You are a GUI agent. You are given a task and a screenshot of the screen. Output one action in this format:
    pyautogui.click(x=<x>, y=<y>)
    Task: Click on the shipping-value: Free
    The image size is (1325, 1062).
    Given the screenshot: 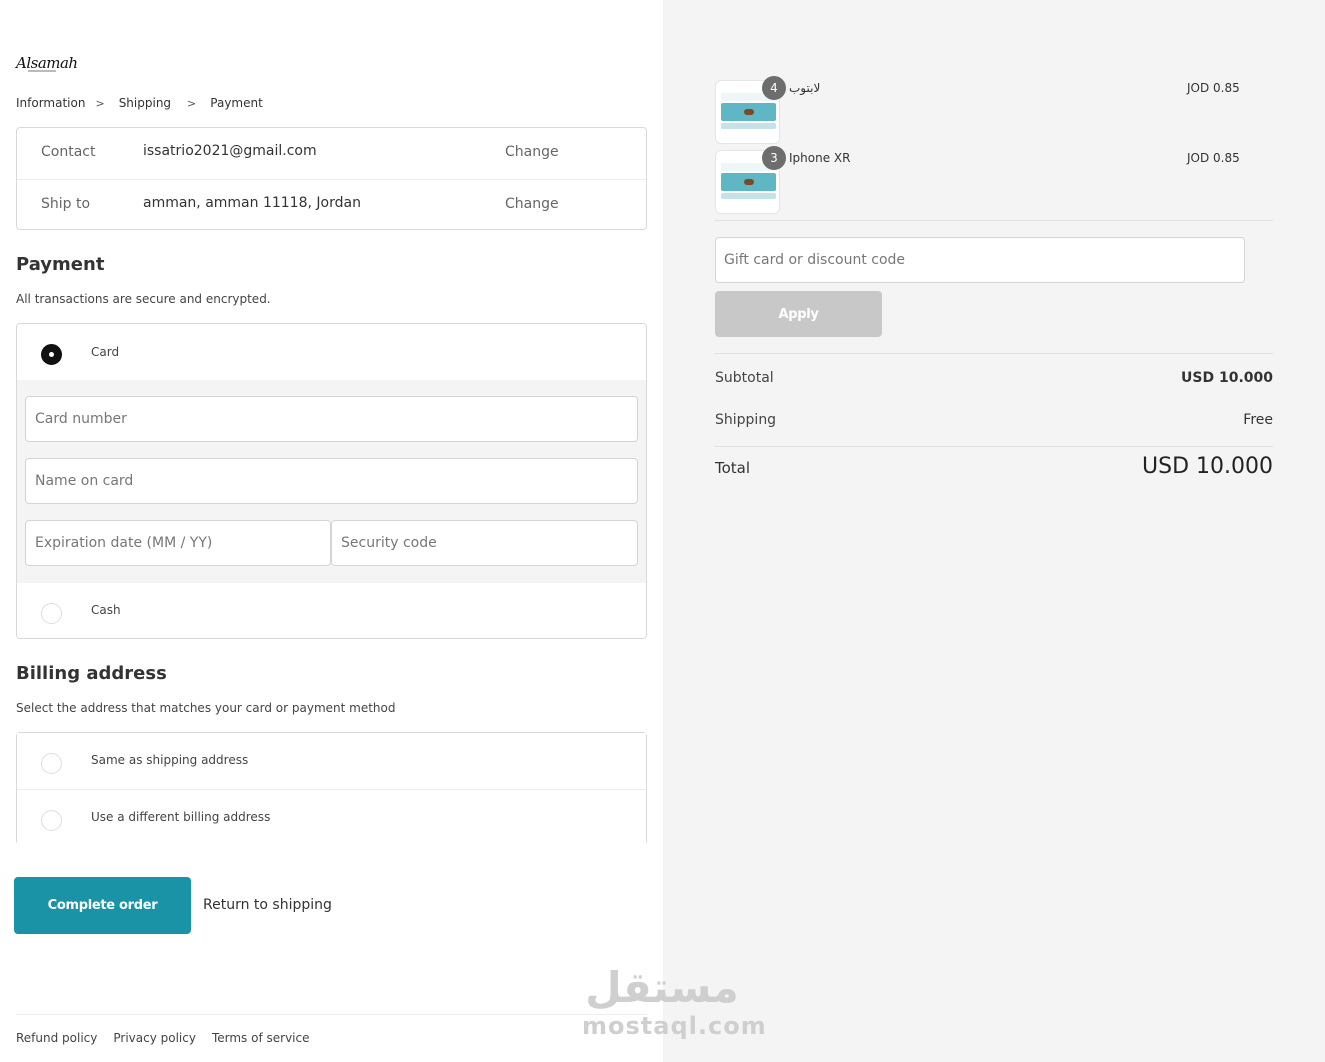 What is the action you would take?
    pyautogui.click(x=1258, y=420)
    